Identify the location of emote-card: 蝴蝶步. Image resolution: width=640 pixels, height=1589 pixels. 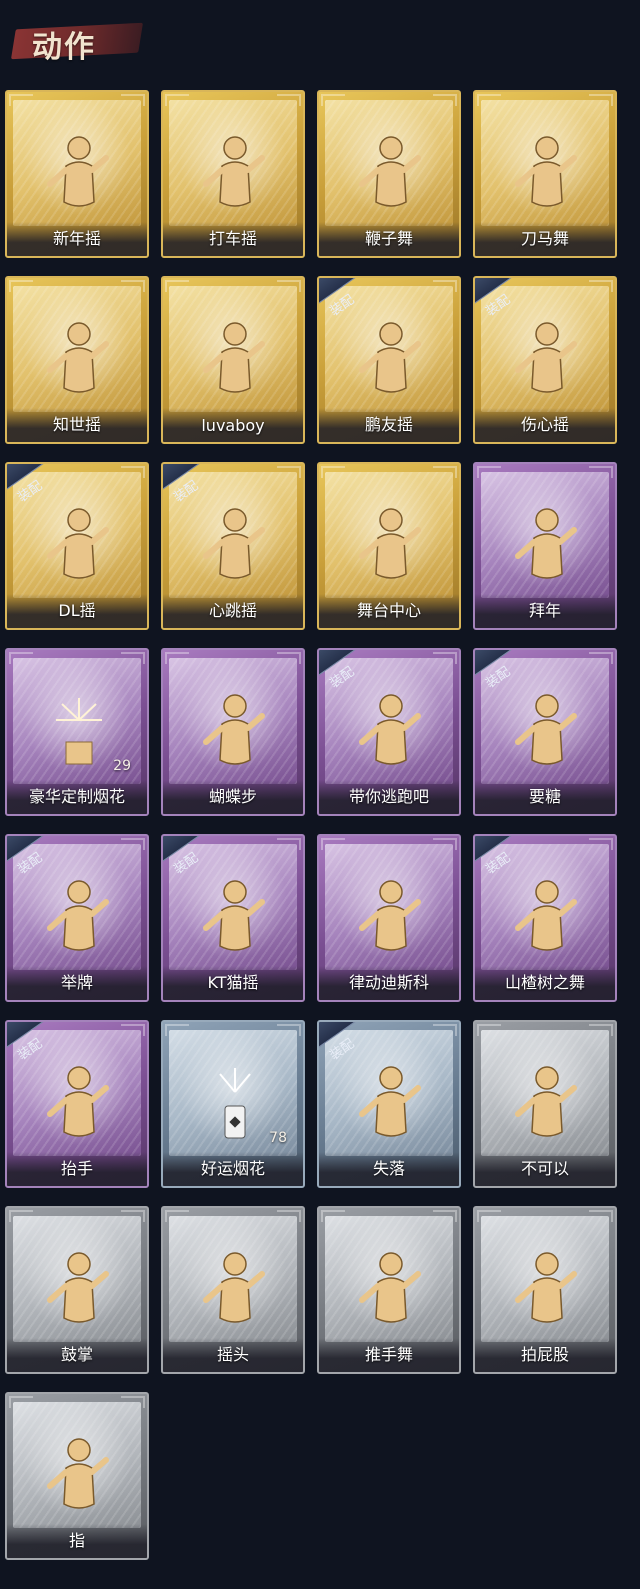
(233, 732).